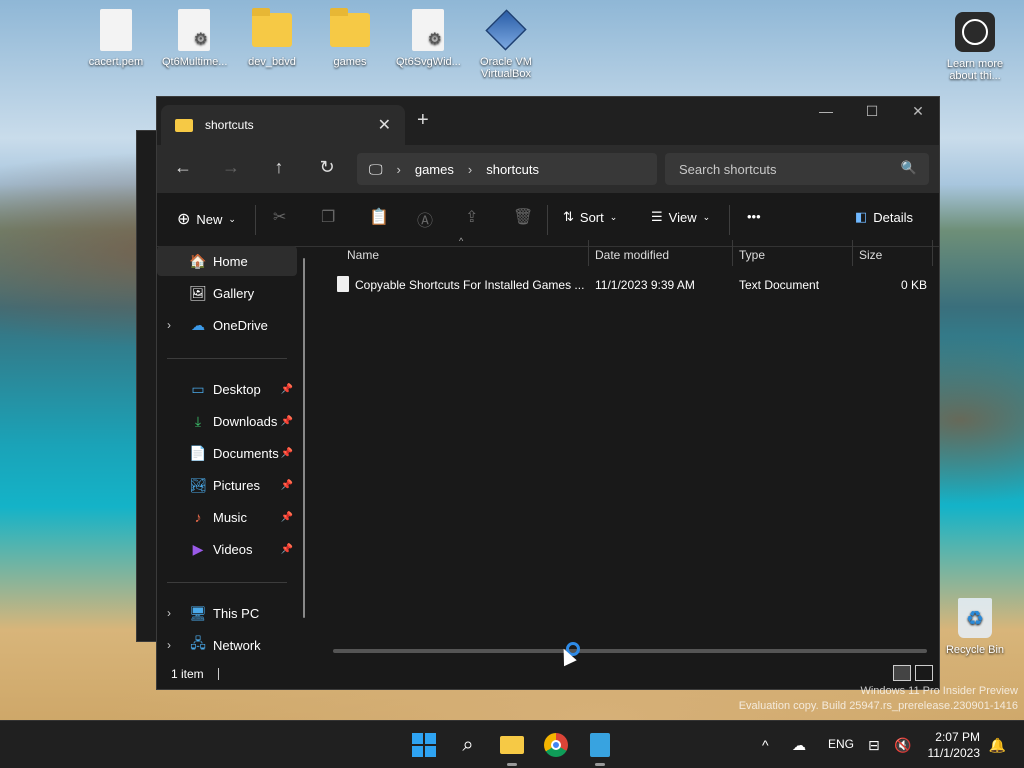 This screenshot has width=1024, height=768. I want to click on view-button: ☰ View ⌄, so click(680, 217).